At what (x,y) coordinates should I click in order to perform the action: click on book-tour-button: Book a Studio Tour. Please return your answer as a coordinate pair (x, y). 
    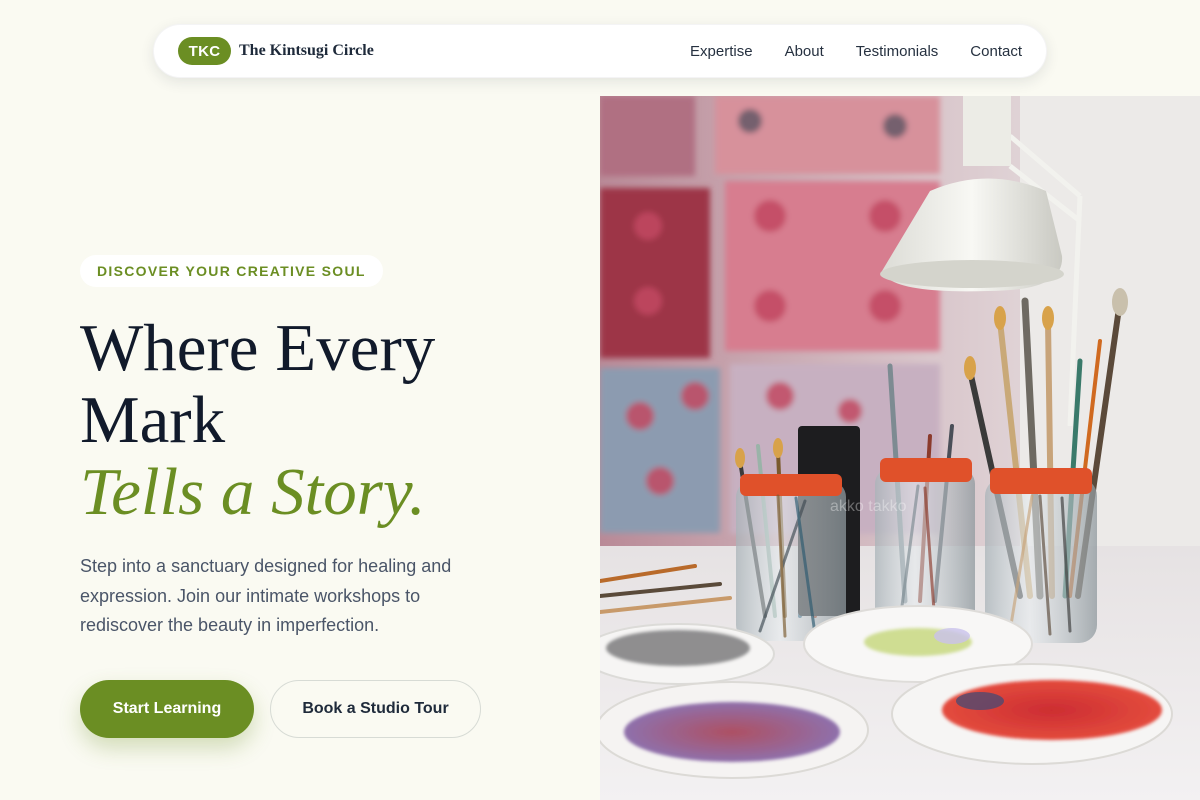
    Looking at the image, I should click on (375, 709).